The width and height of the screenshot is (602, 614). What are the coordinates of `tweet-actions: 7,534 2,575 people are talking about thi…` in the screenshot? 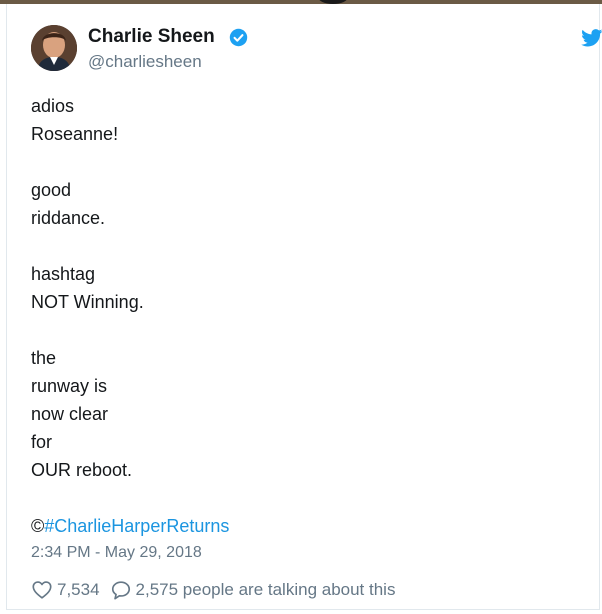 It's located at (213, 590).